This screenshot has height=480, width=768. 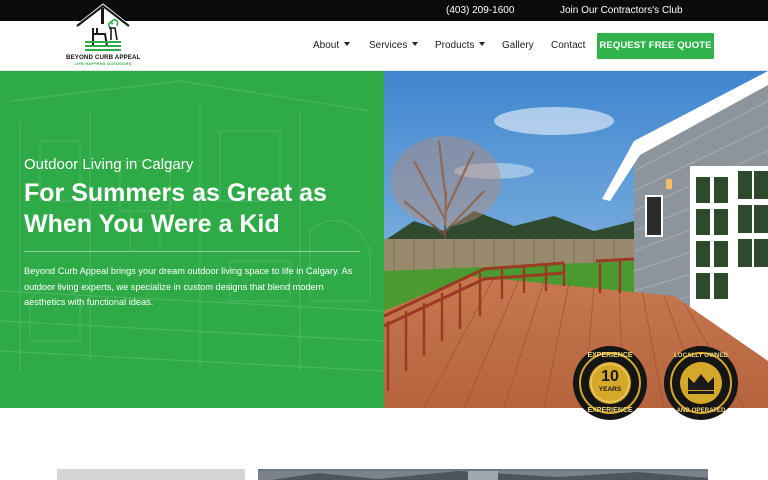 I want to click on logo-tagline: LIFE HAPPENS OUTDOORS, so click(x=103, y=64).